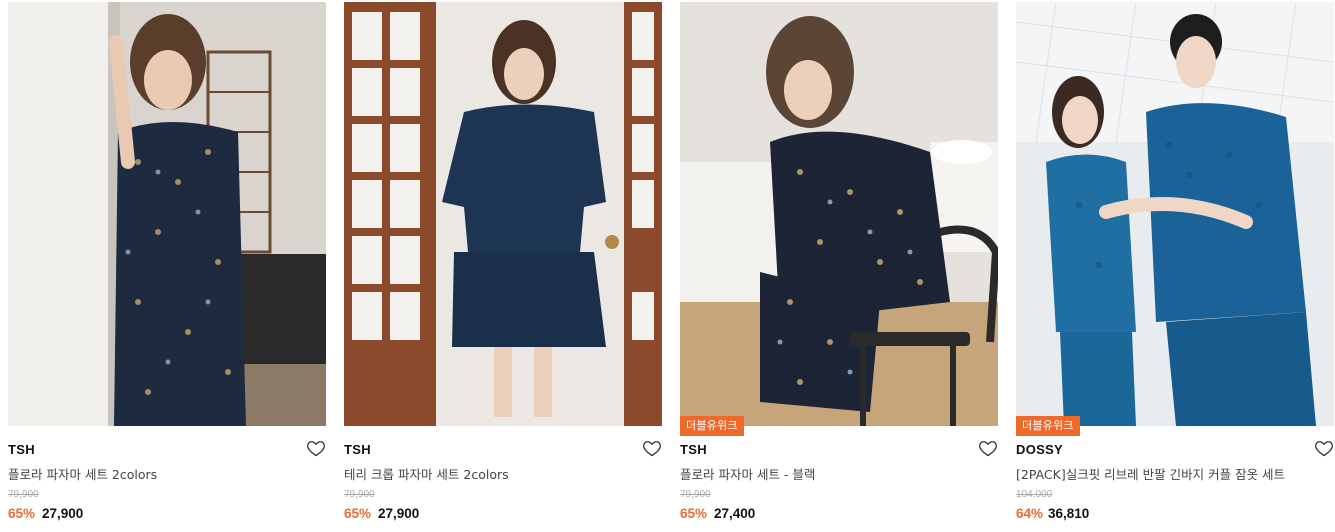 This screenshot has width=1335, height=532. What do you see at coordinates (1069, 513) in the screenshot?
I see `sale-price: 36,810` at bounding box center [1069, 513].